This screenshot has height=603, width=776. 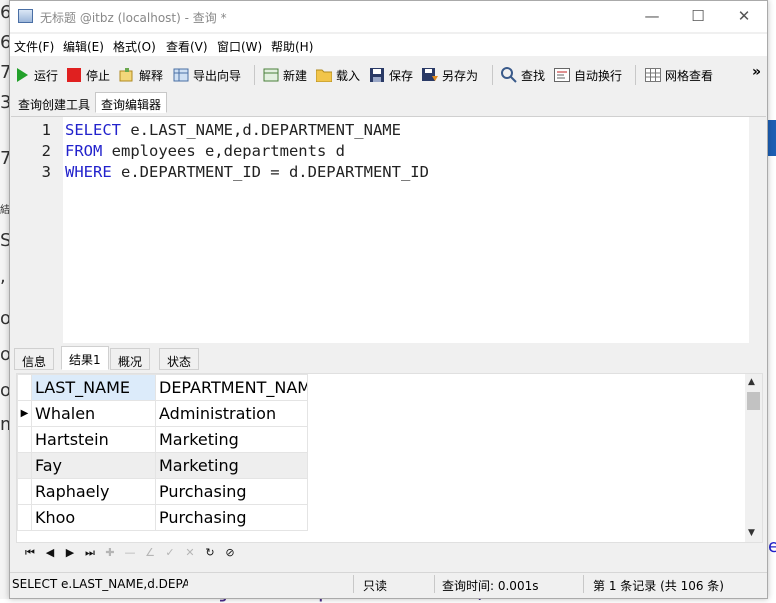 I want to click on current-row-arrow-icon: ▶, so click(x=24, y=413).